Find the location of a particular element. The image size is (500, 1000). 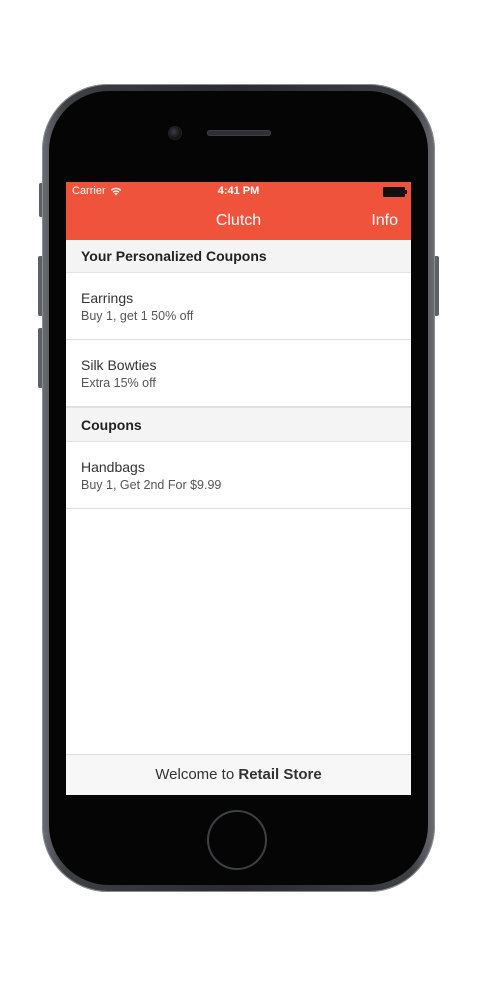

status-bar: Carrier 4:41 PM is located at coordinates (238, 191).